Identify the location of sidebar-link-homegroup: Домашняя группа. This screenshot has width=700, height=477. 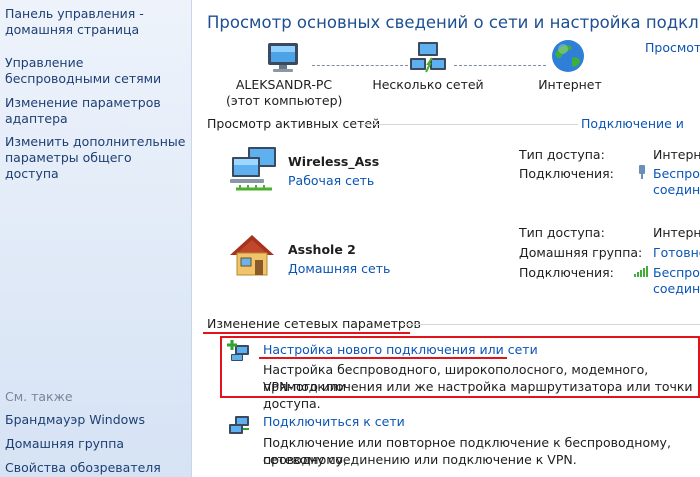
(97, 444).